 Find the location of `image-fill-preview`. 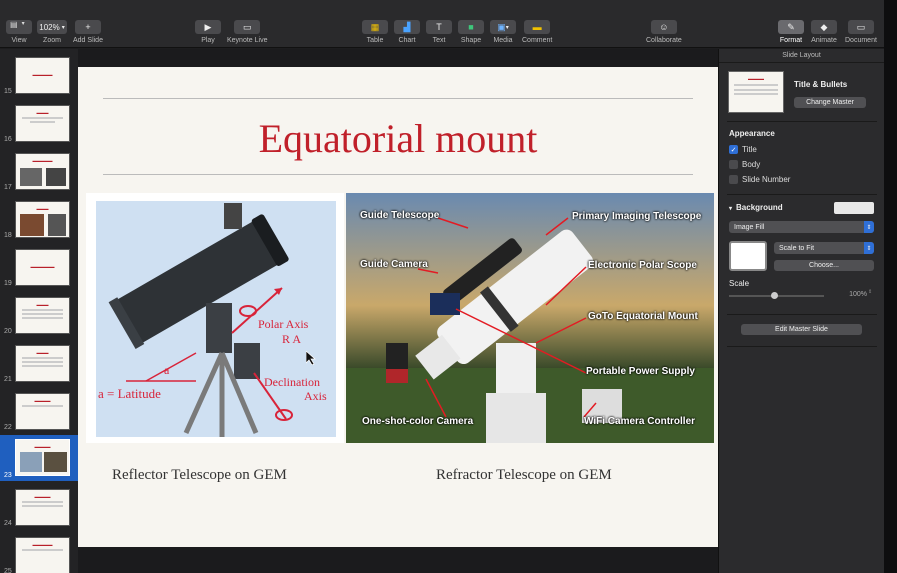

image-fill-preview is located at coordinates (748, 256).